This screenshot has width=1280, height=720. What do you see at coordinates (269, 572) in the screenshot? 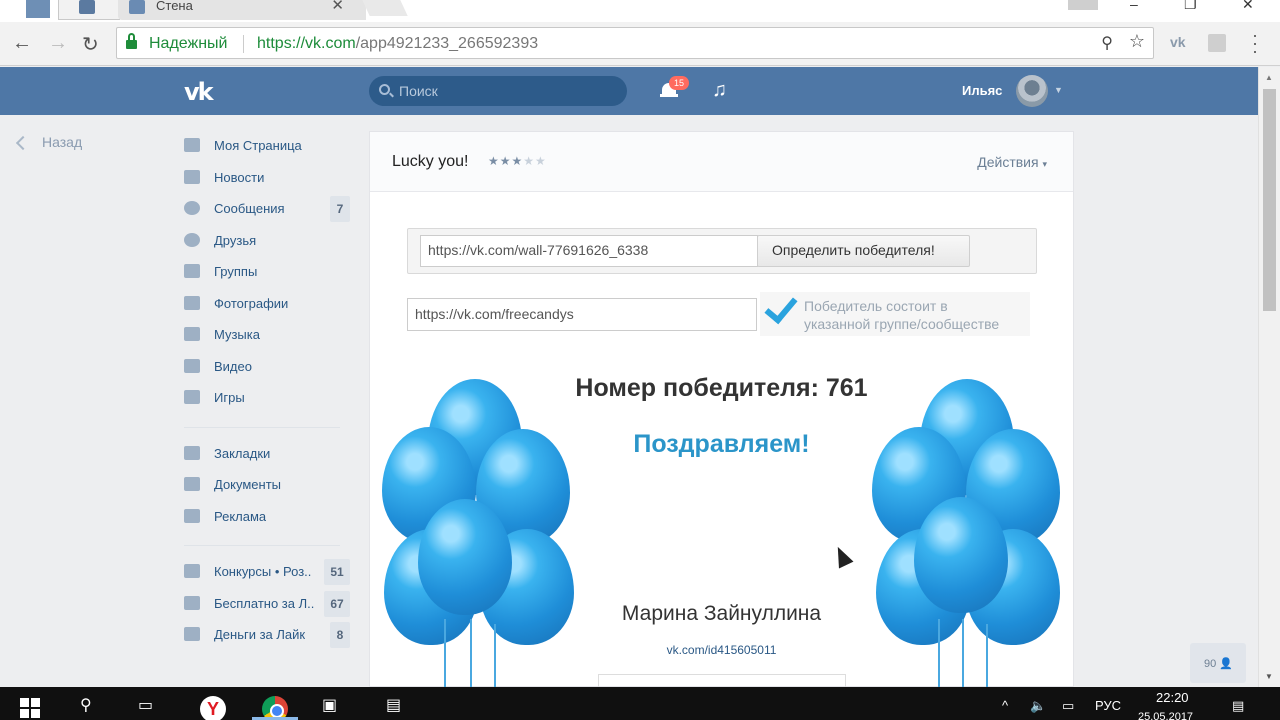
I see `sidebar-item-group-contests: Конкурсы • Роз.. 51` at bounding box center [269, 572].